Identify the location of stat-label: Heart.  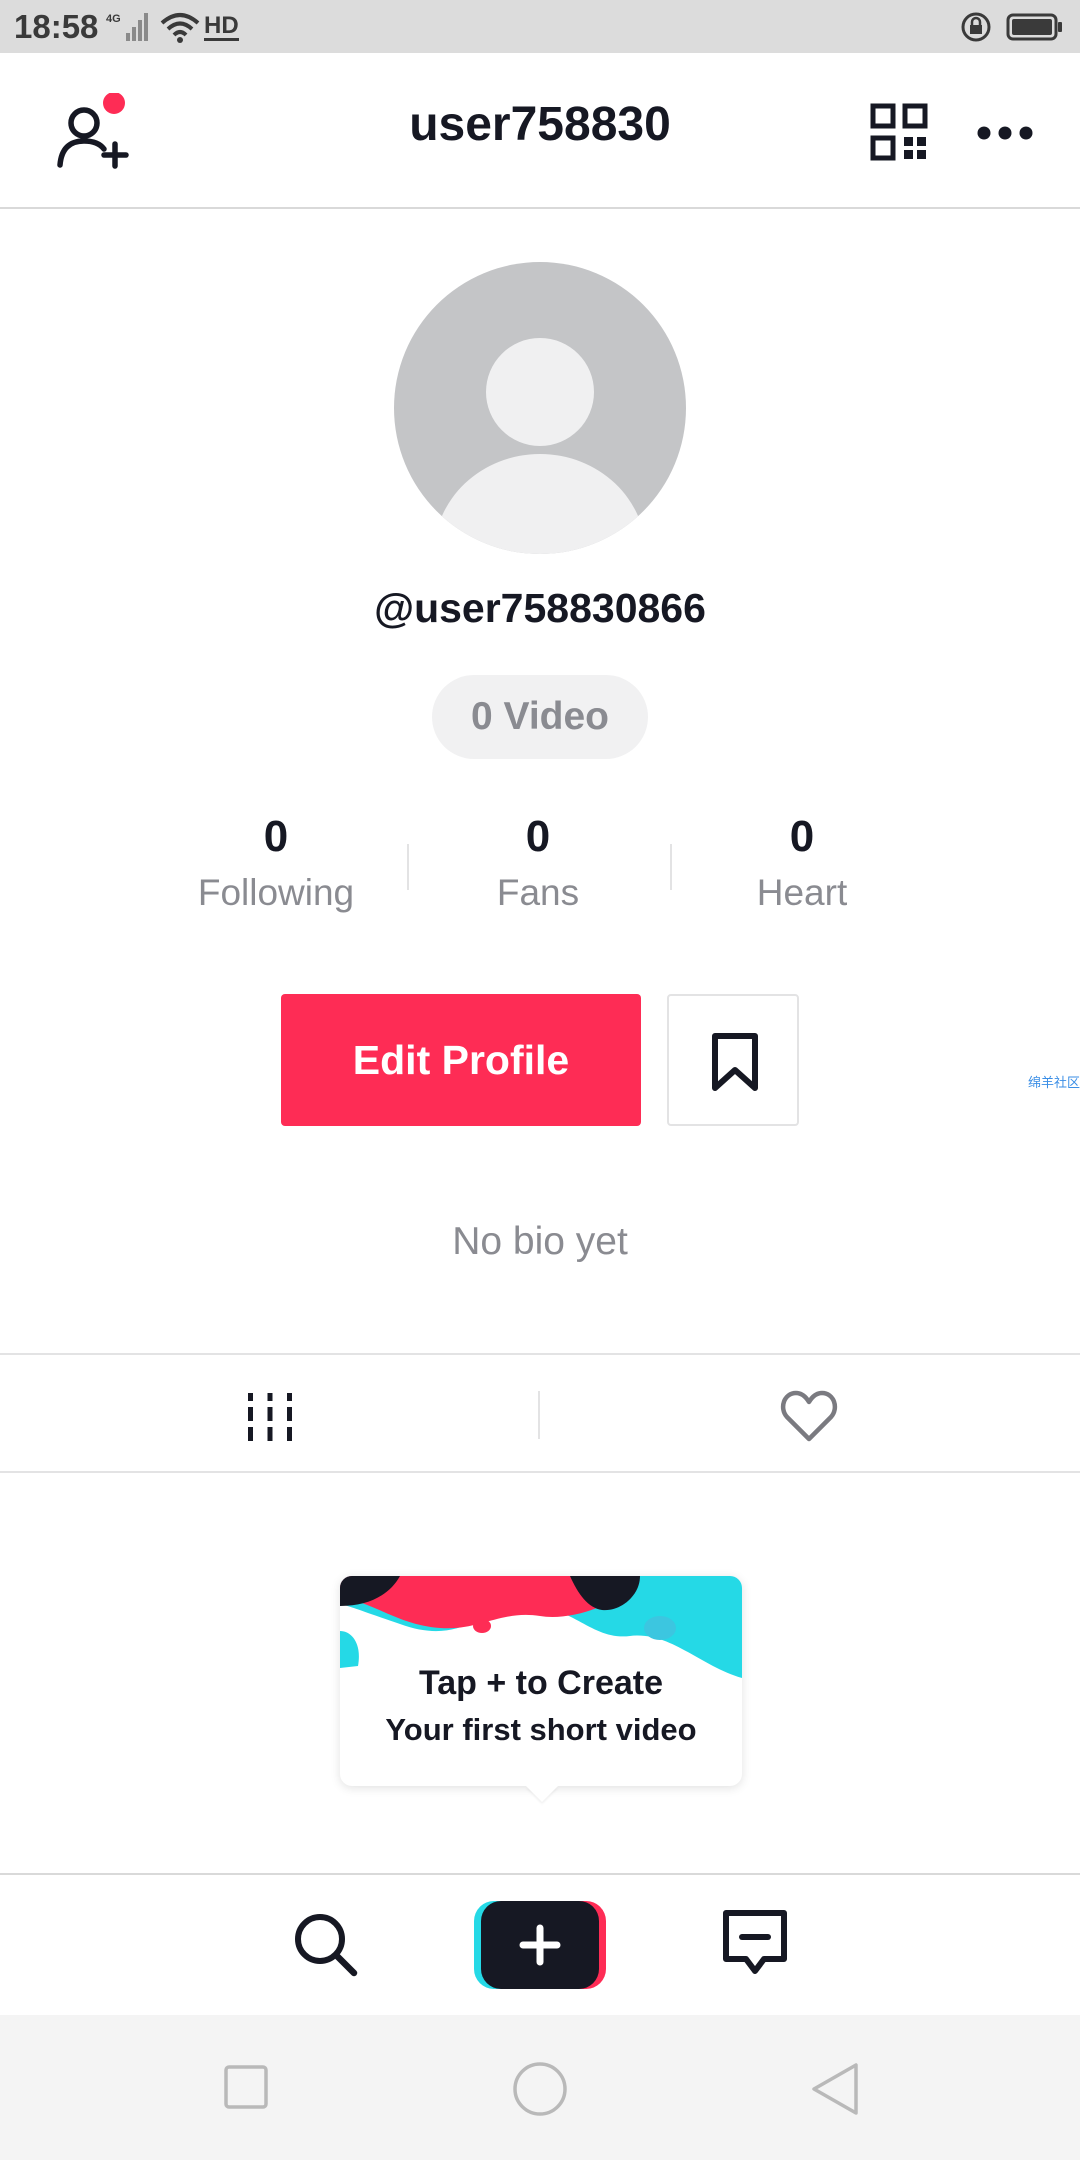
(802, 892).